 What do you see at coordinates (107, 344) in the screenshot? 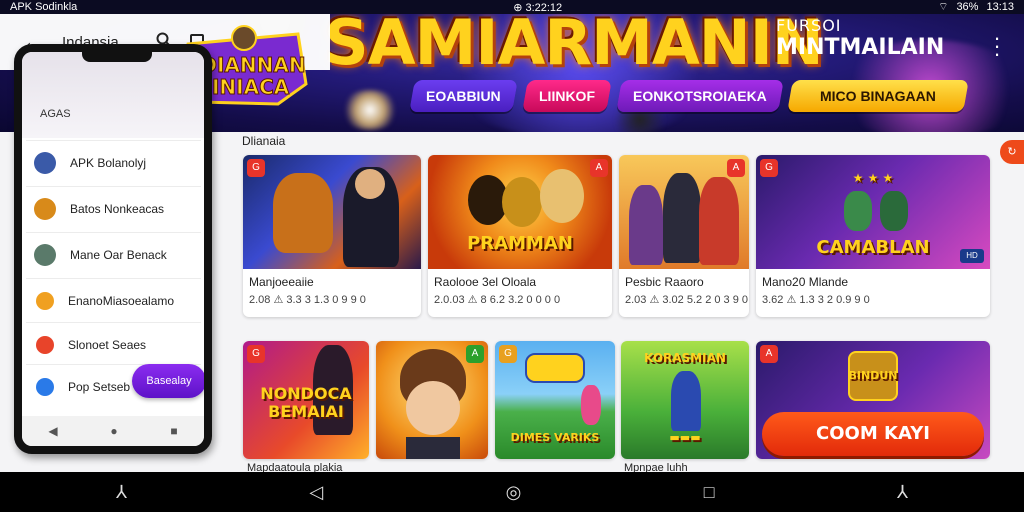
I see `list-item-label: Slonoet Seaes` at bounding box center [107, 344].